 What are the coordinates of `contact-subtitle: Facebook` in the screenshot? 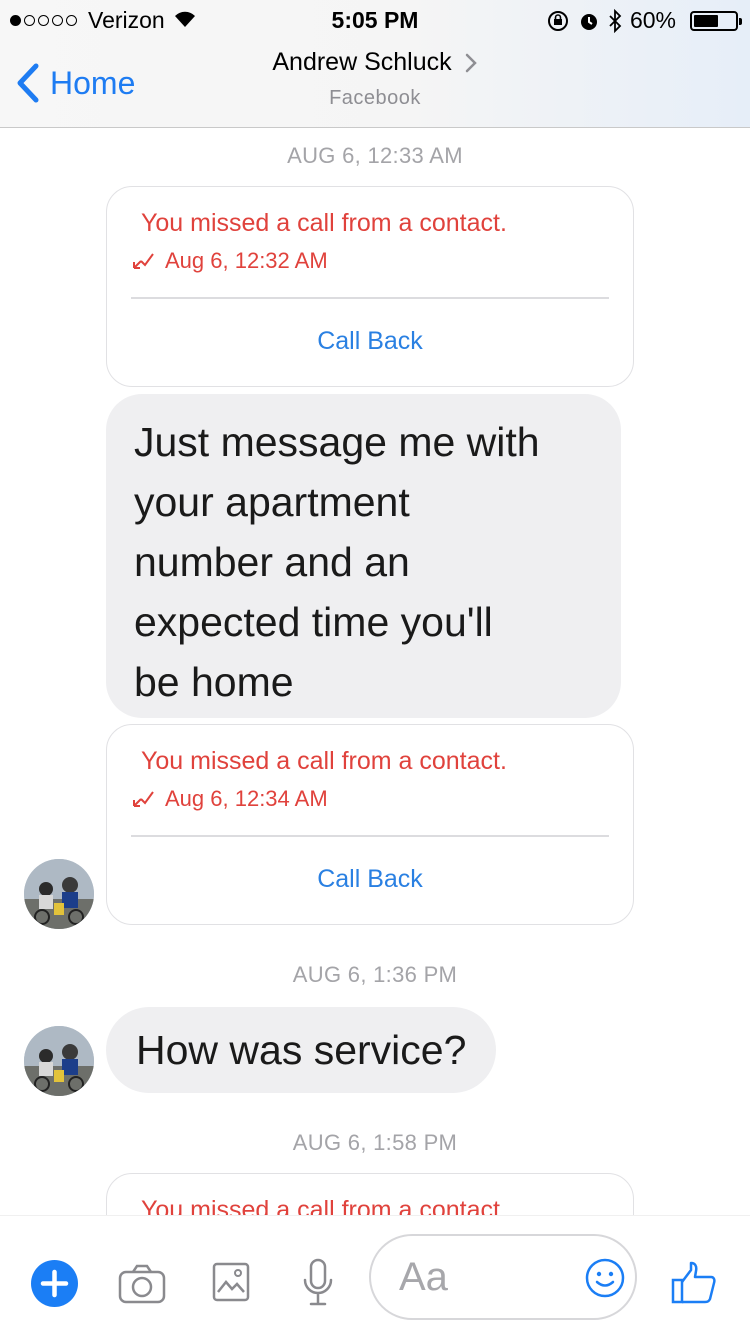 It's located at (375, 98).